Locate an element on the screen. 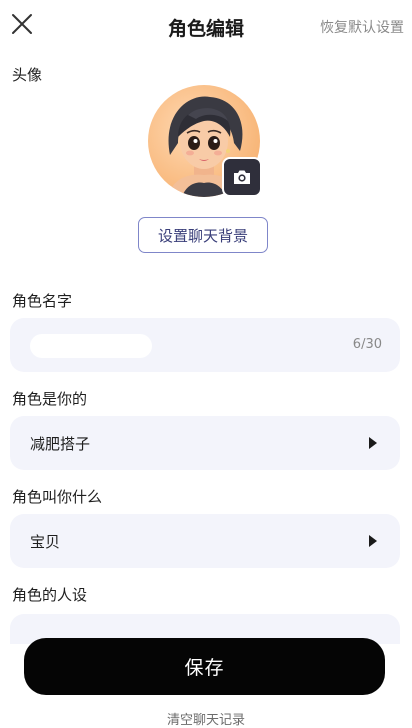  name-input is located at coordinates (91, 346).